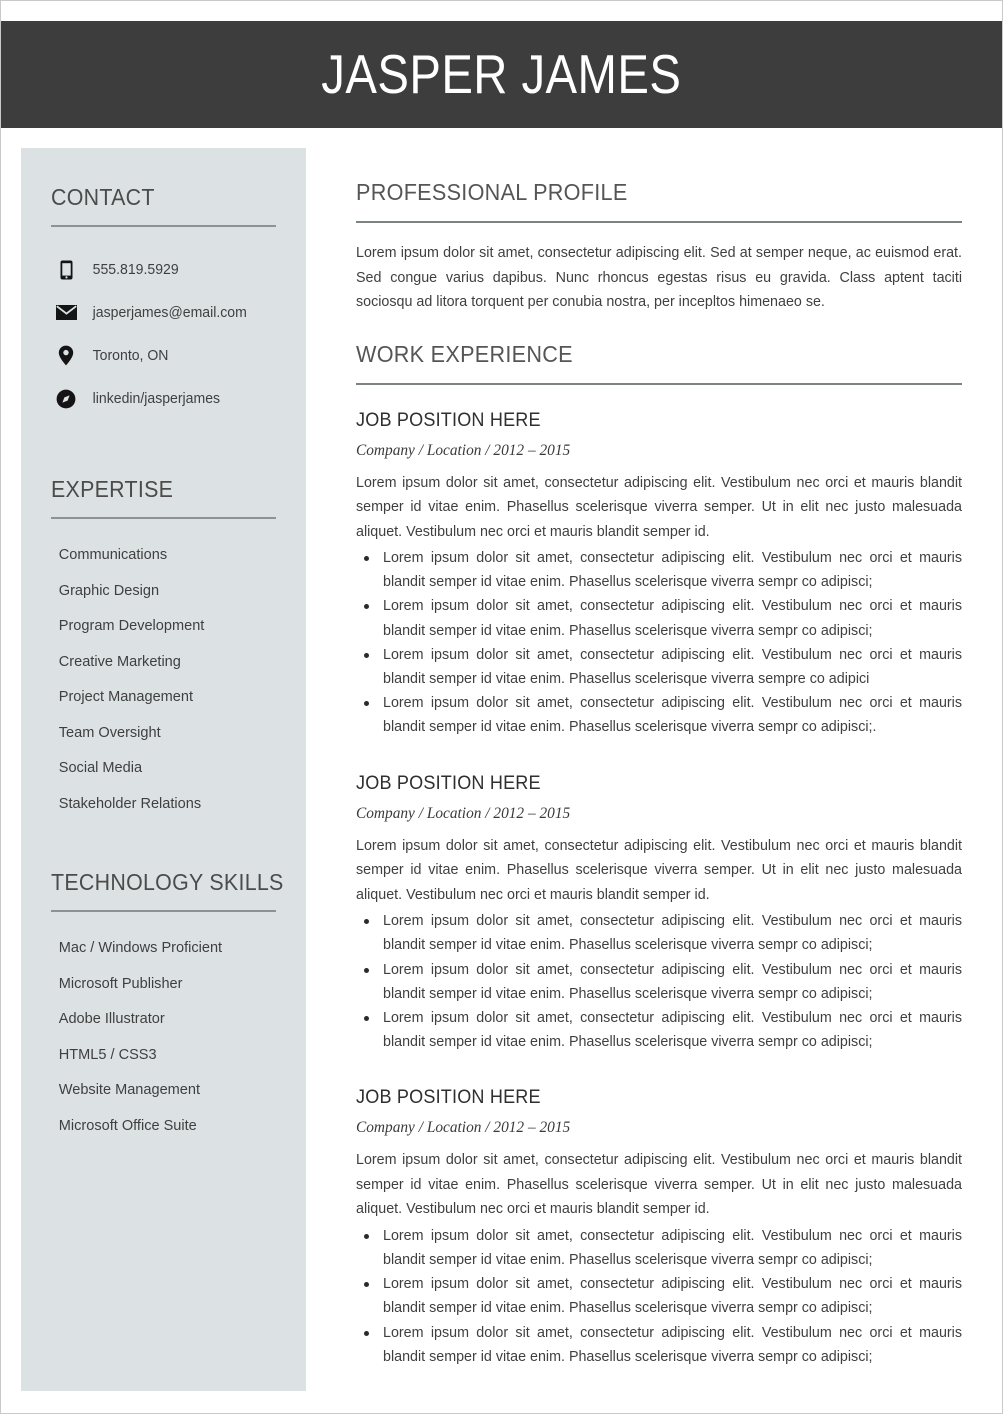  I want to click on list-item: Graphic Design, so click(109, 590).